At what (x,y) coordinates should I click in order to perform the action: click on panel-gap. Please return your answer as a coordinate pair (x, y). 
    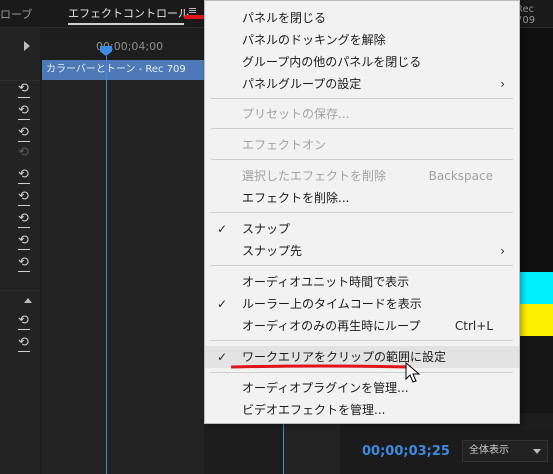
    Looking at the image, I should click on (312, 447).